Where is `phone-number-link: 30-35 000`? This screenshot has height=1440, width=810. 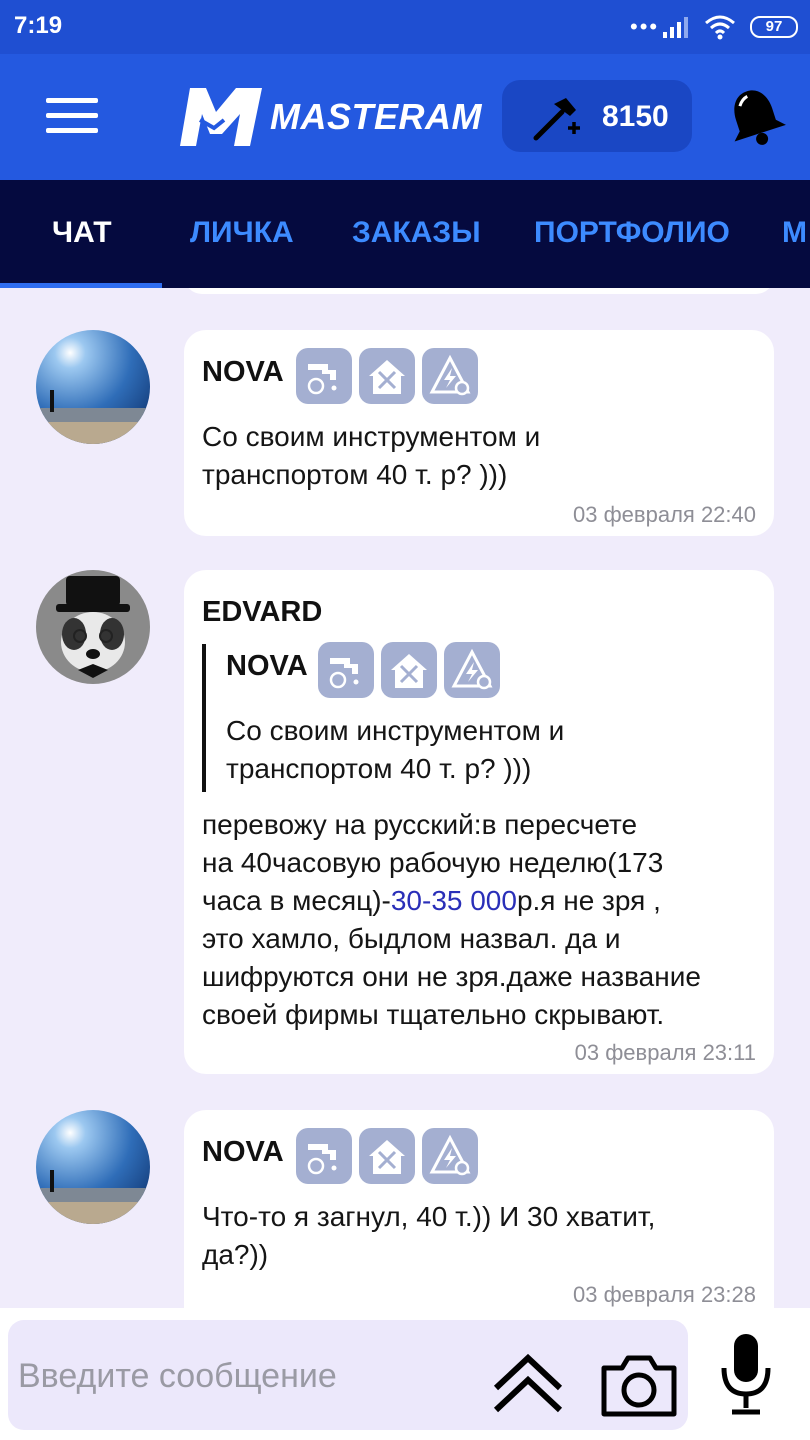
phone-number-link: 30-35 000 is located at coordinates (454, 900).